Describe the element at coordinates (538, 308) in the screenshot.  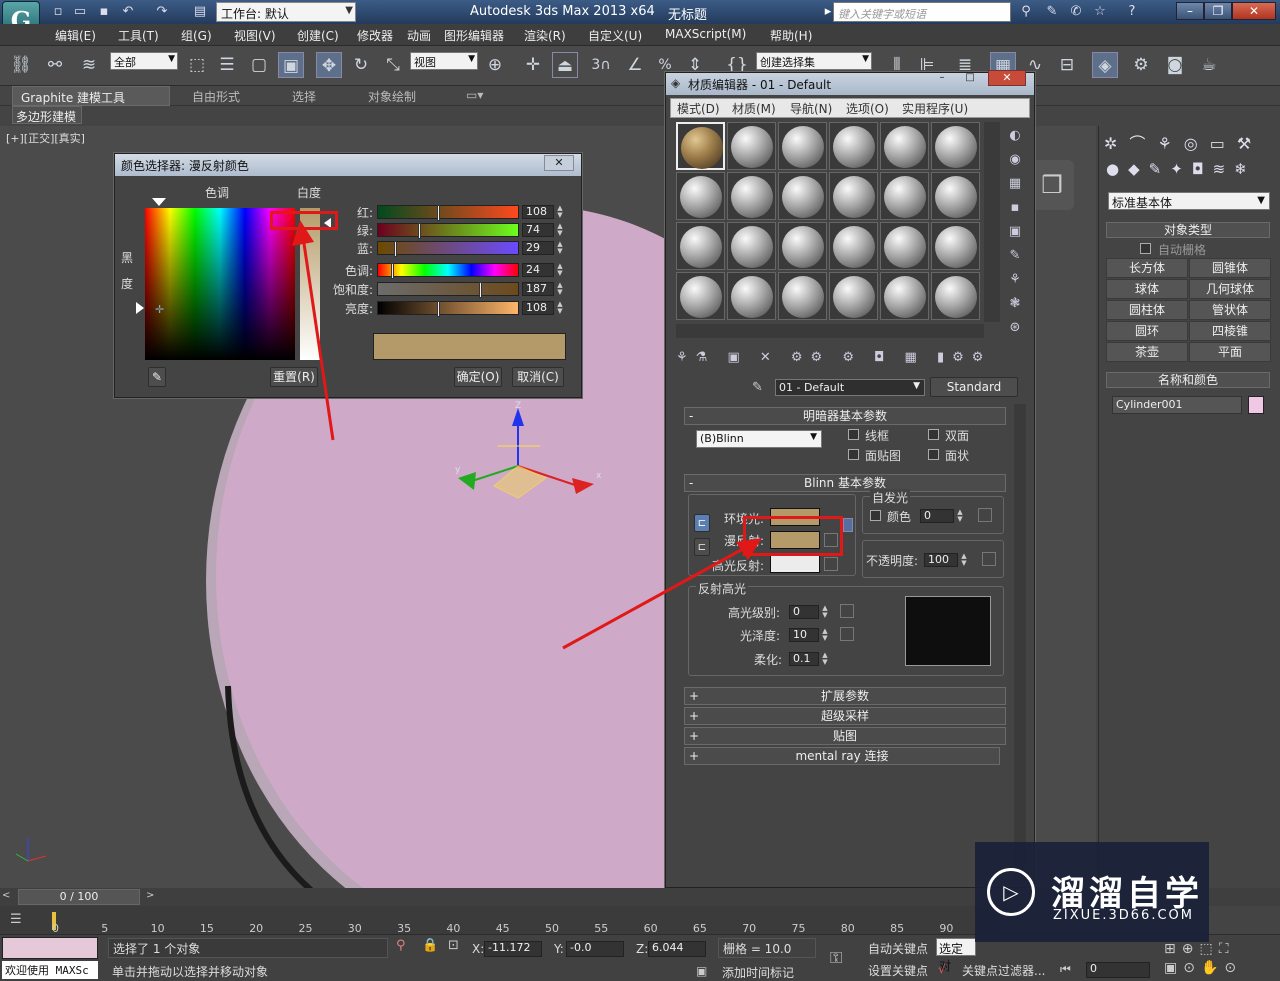
I see `channel-spinner-value: 108` at that location.